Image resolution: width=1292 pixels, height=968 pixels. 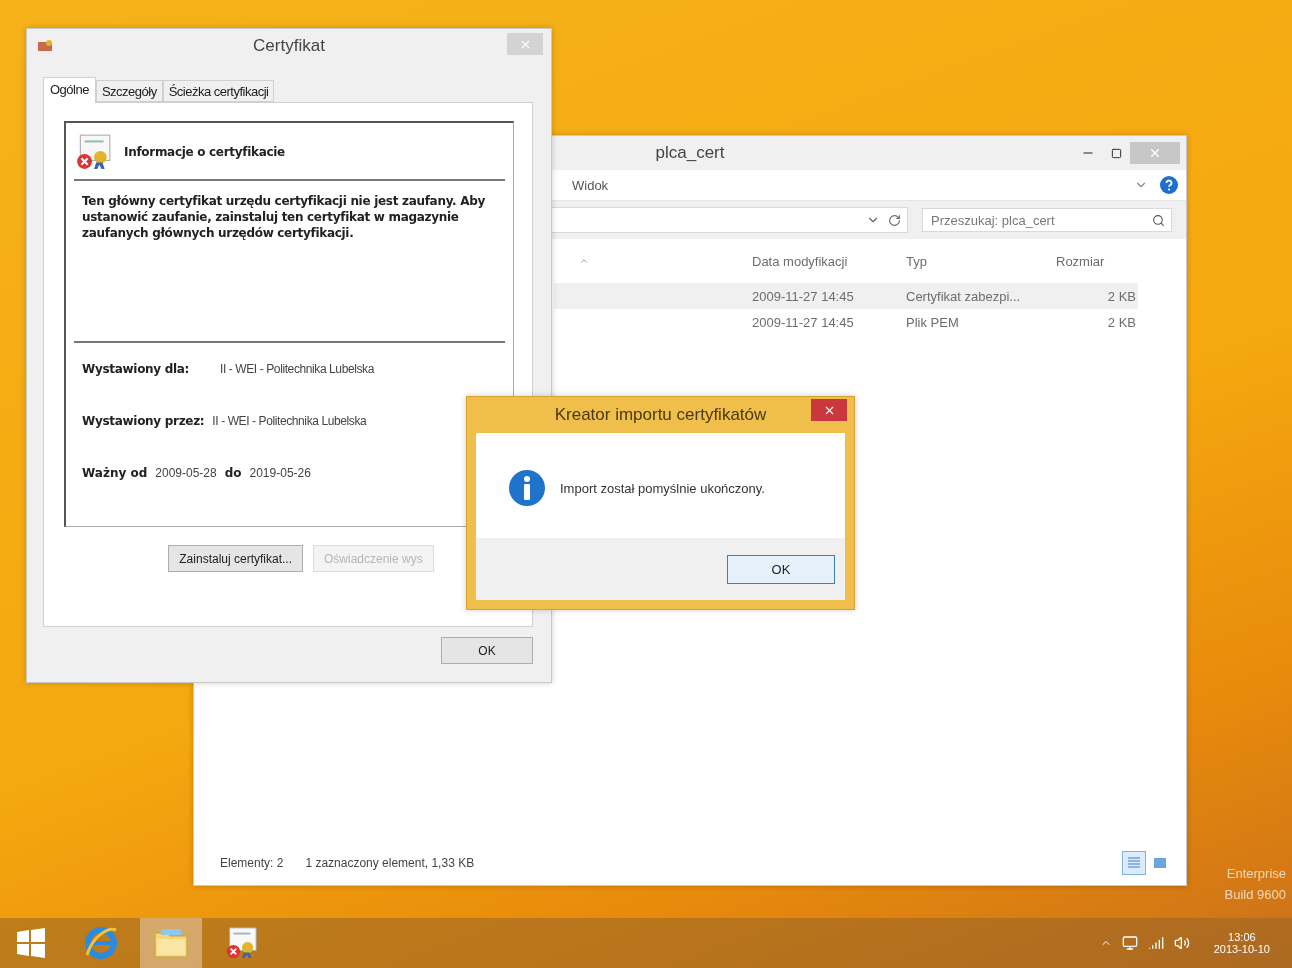 I want to click on dialog-title: Kreator importu certyfikatów, so click(x=660, y=415).